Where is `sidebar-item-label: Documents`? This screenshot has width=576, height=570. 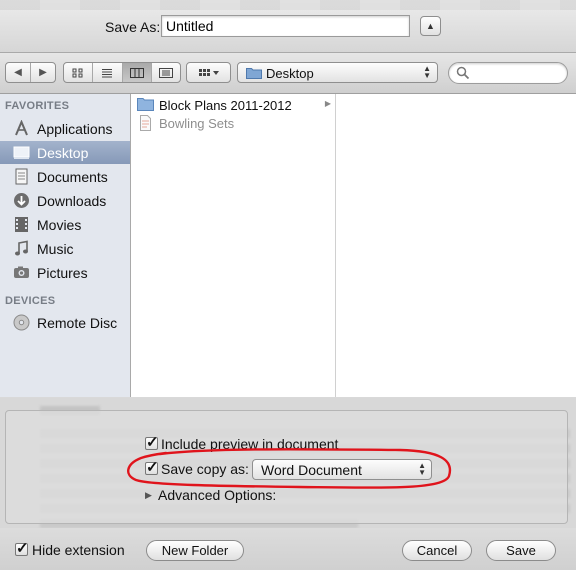 sidebar-item-label: Documents is located at coordinates (72, 177).